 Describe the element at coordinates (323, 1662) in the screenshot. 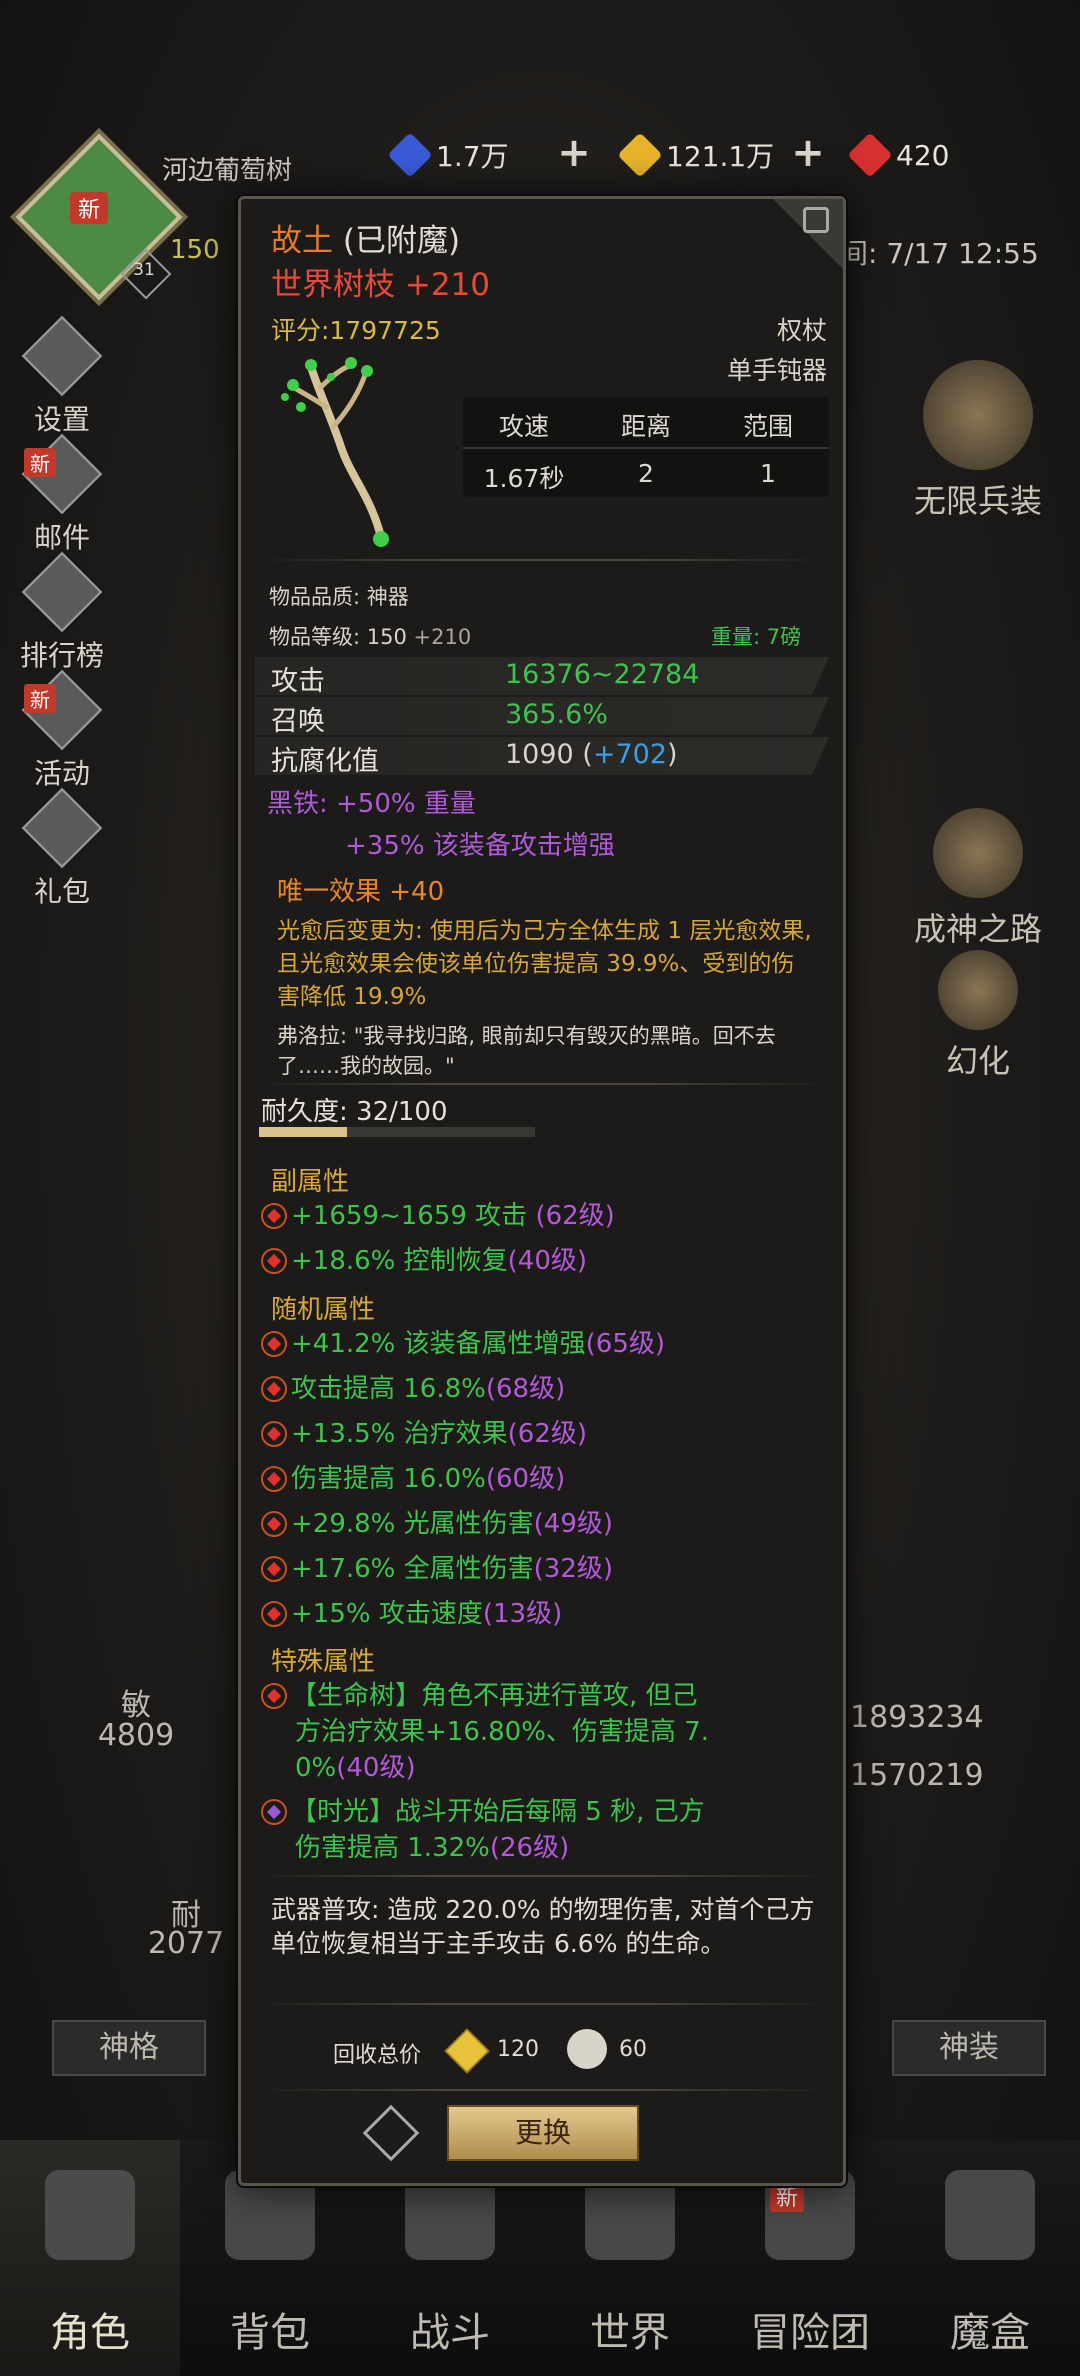

I see `special-attr-title: 特殊属性` at that location.